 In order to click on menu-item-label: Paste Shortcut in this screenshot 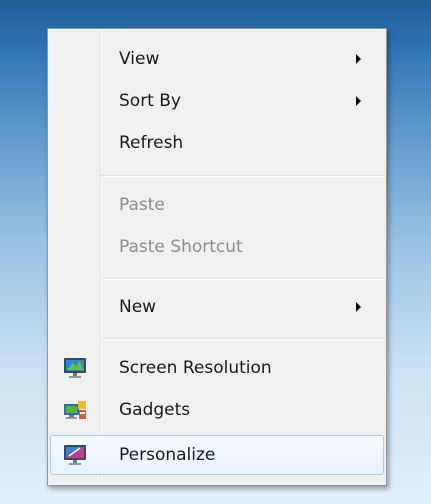, I will do `click(181, 247)`.